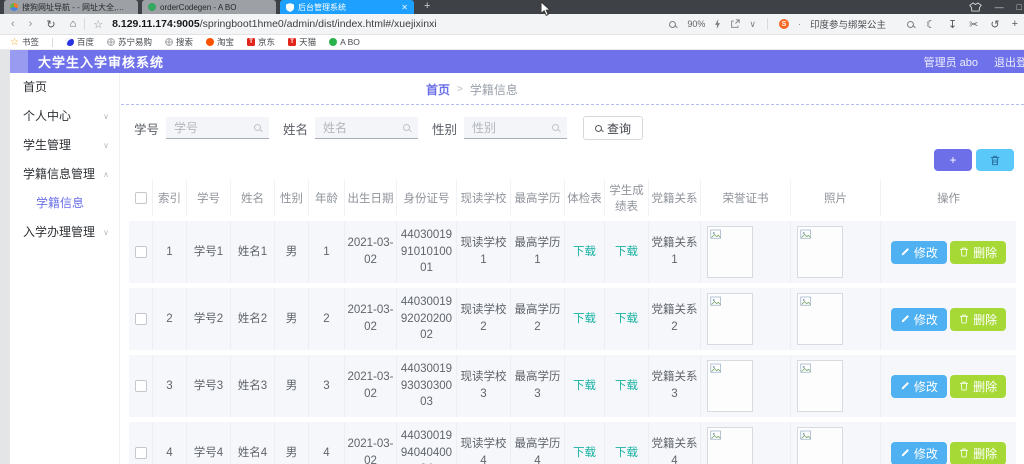 The image size is (1024, 464). Describe the element at coordinates (931, 24) in the screenshot. I see `night-mode-icon: ☾` at that location.